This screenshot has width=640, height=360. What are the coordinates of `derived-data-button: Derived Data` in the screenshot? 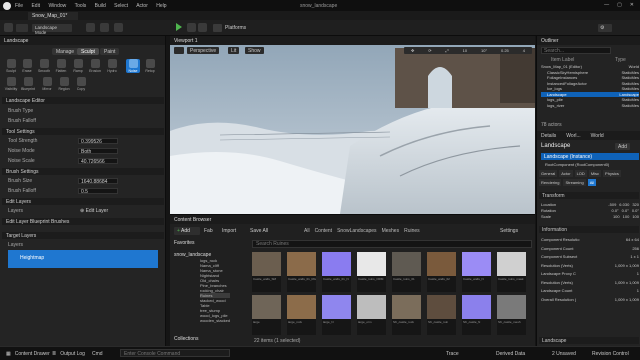 It's located at (510, 354).